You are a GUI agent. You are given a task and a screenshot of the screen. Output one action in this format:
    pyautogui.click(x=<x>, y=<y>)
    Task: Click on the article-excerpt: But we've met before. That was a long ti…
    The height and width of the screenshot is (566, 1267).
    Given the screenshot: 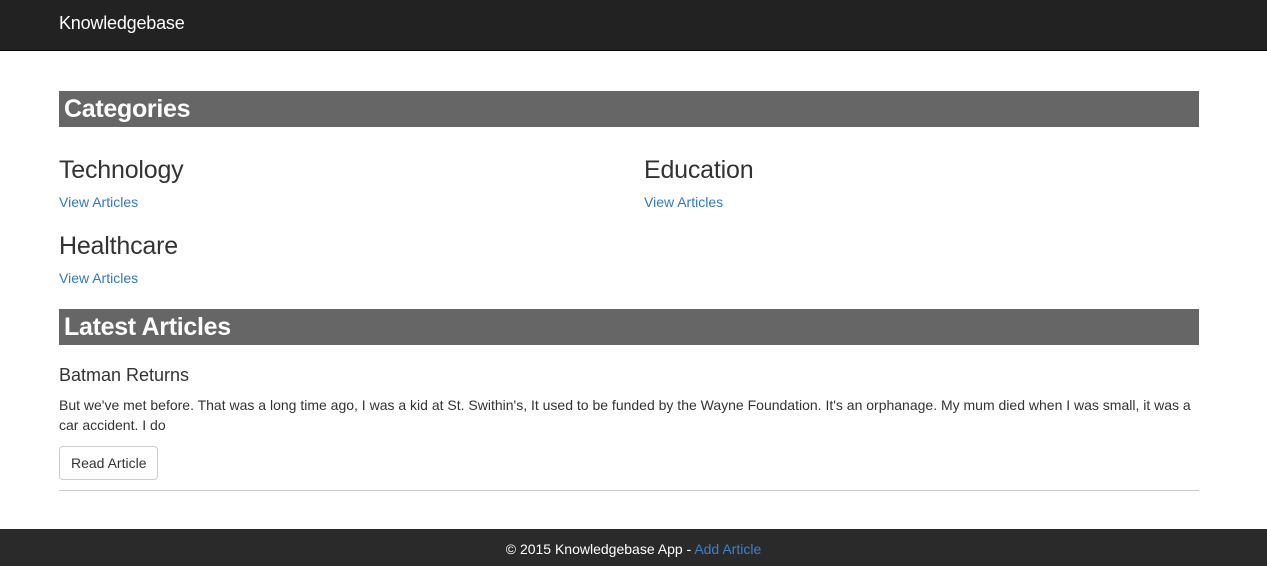 What is the action you would take?
    pyautogui.click(x=625, y=415)
    